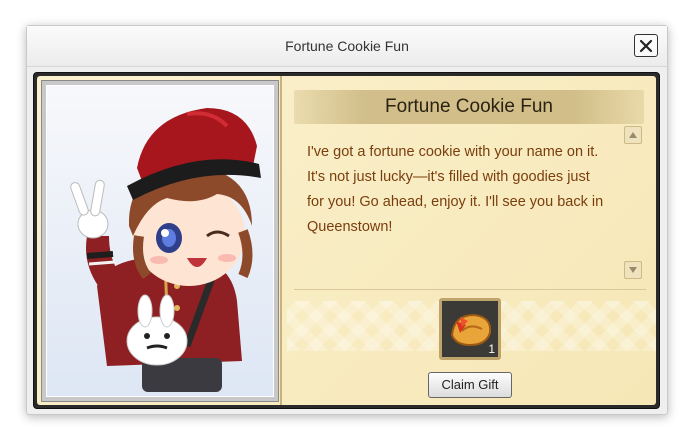  I want to click on triangle-up-icon, so click(633, 135).